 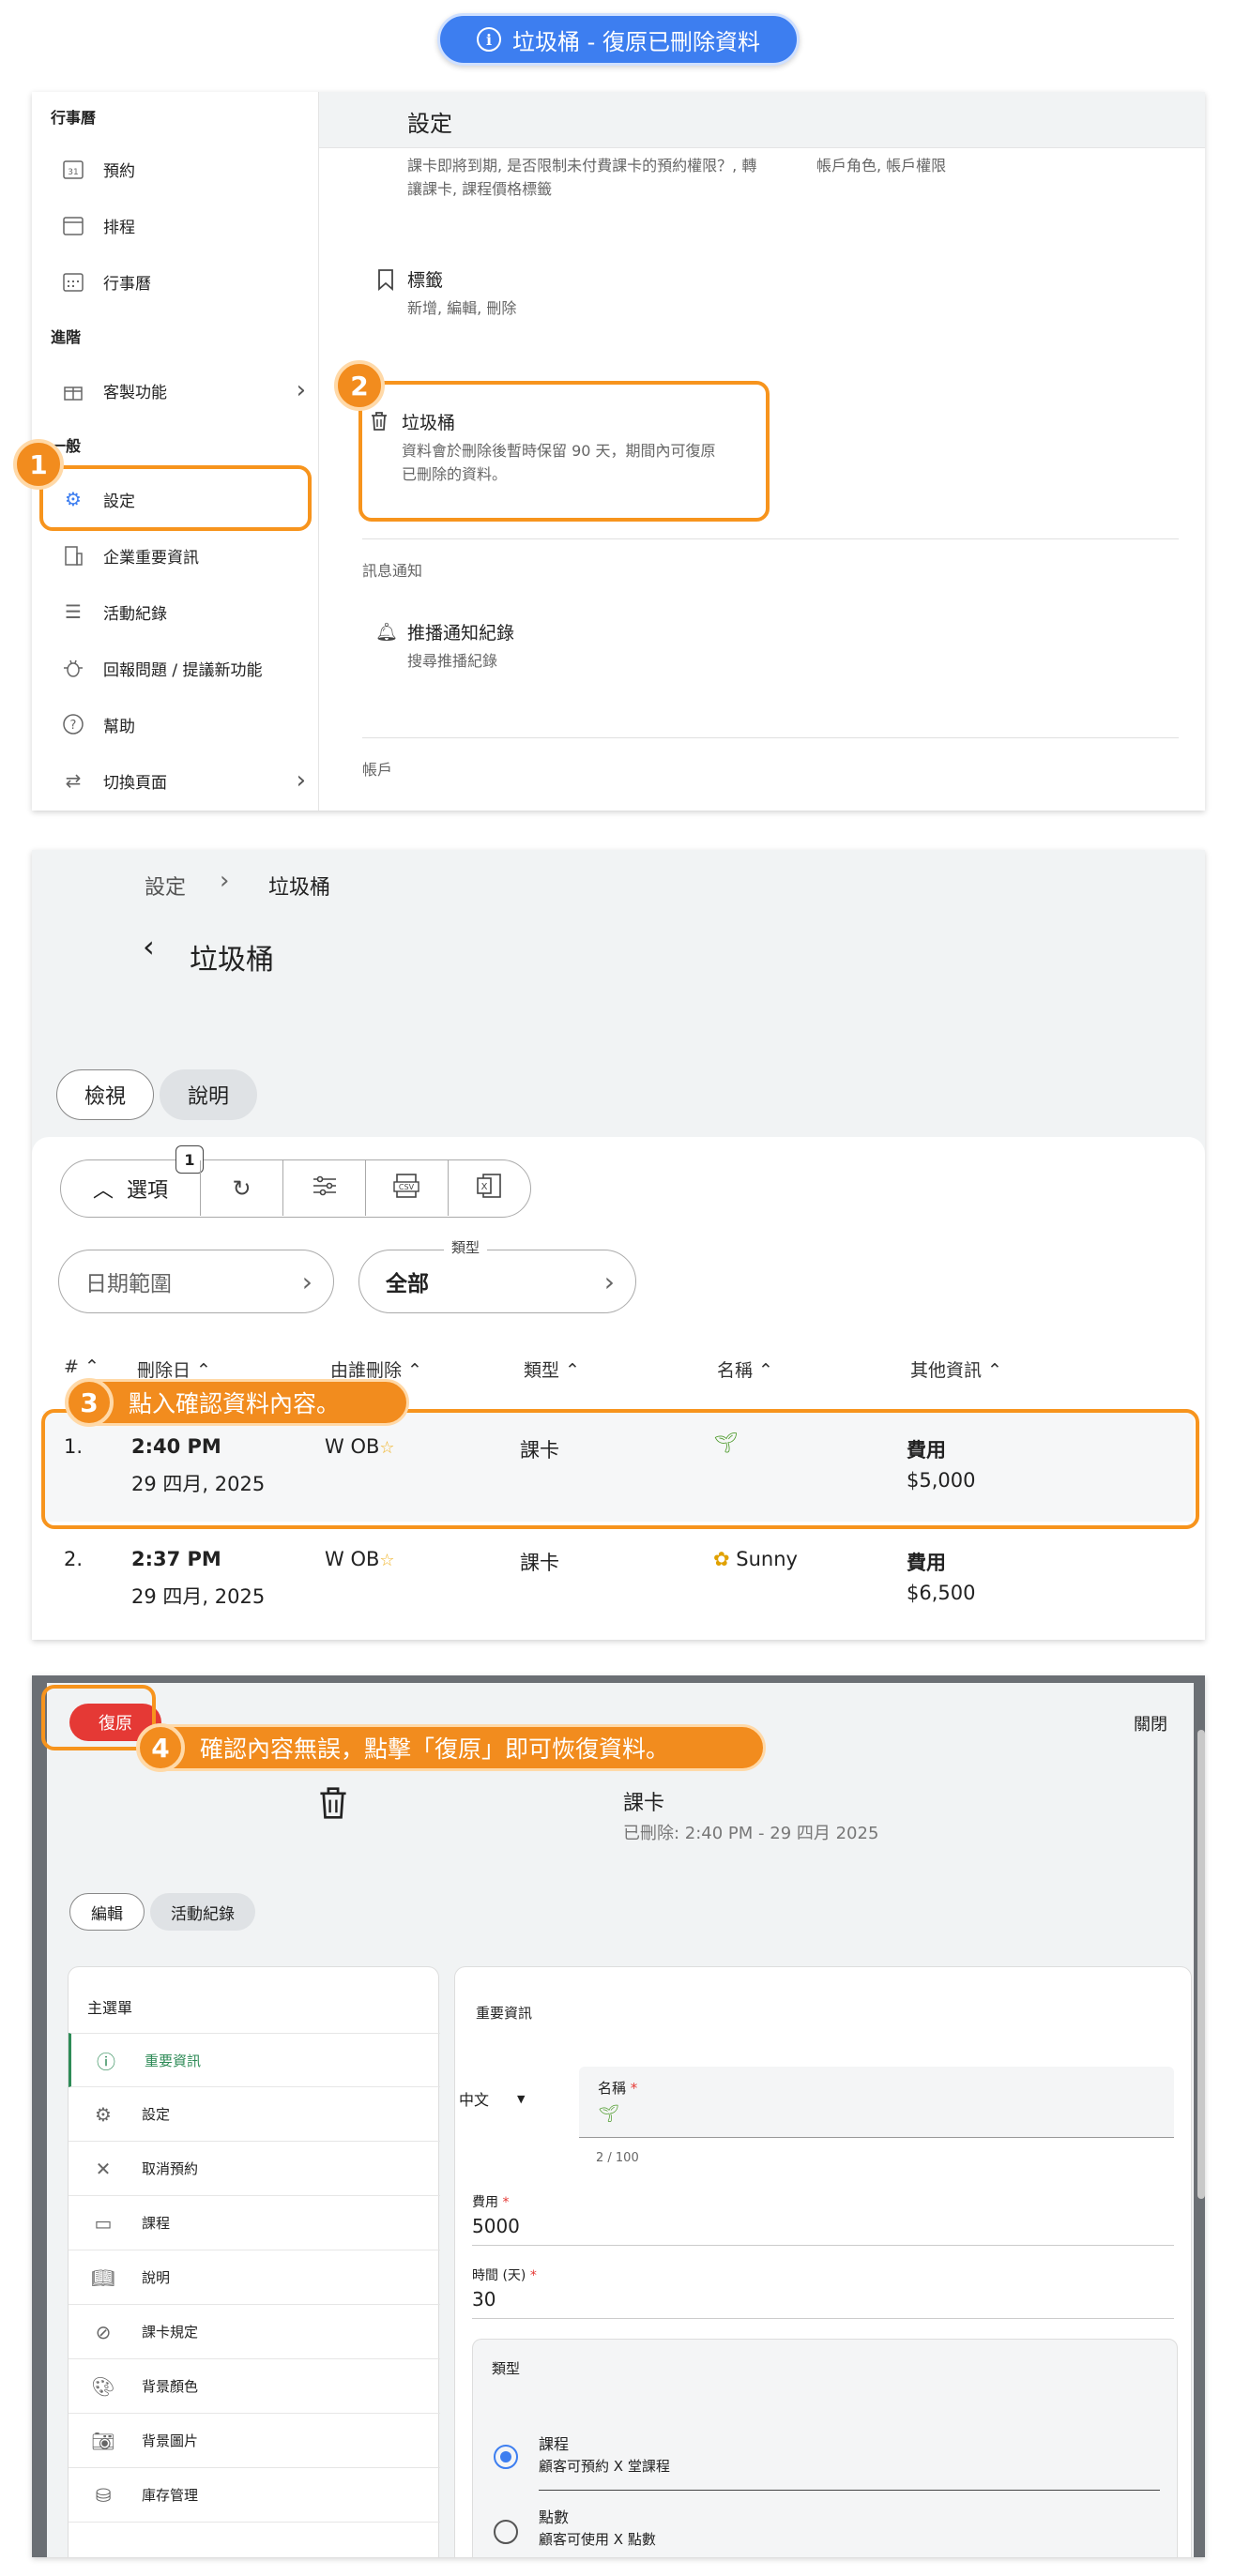 What do you see at coordinates (254, 2277) in the screenshot?
I see `menu-item-description: 📖︎ 說明` at bounding box center [254, 2277].